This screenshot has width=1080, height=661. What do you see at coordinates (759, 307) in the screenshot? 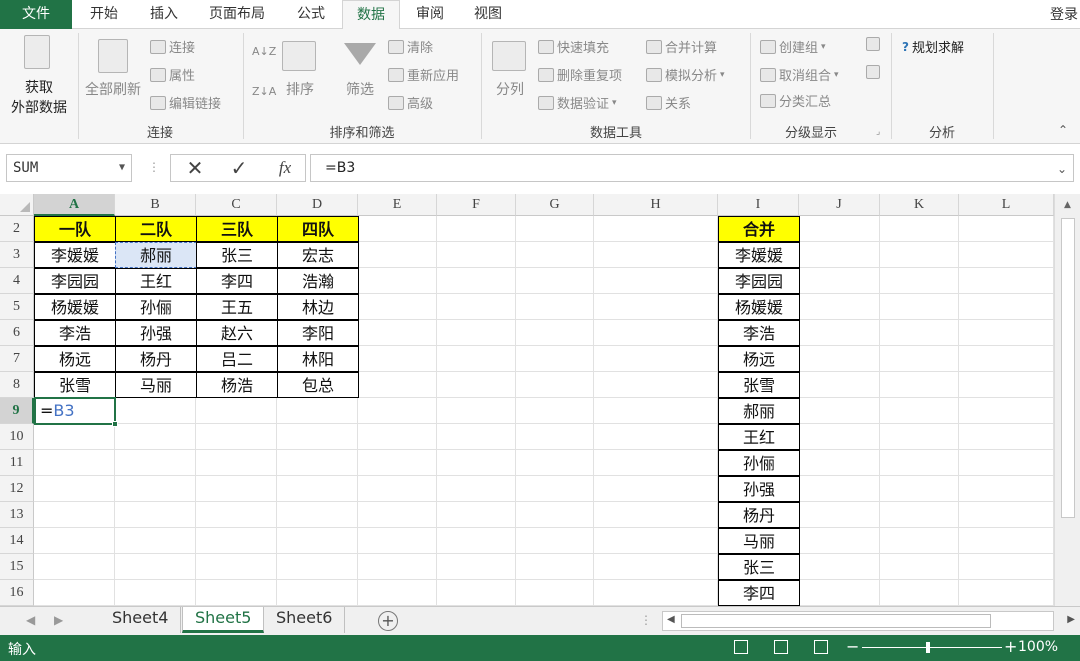
I see `merged-cell: 杨媛媛` at bounding box center [759, 307].